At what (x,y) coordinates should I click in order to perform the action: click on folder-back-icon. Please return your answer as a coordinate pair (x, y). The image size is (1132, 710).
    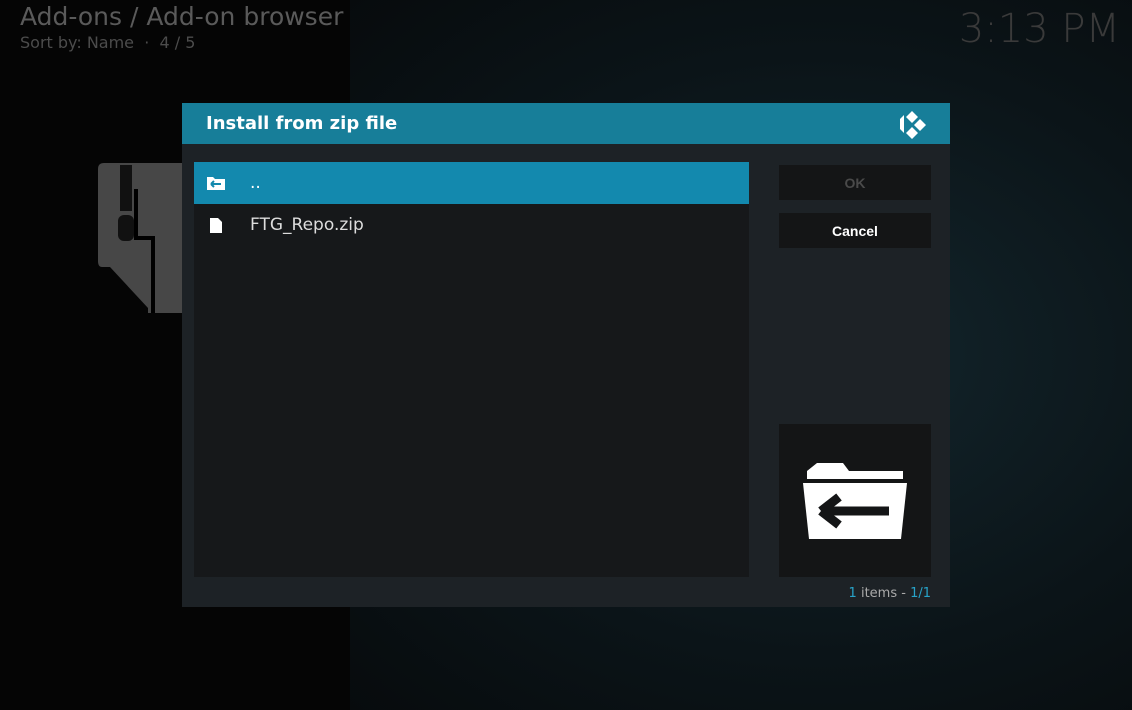
    Looking at the image, I should click on (216, 183).